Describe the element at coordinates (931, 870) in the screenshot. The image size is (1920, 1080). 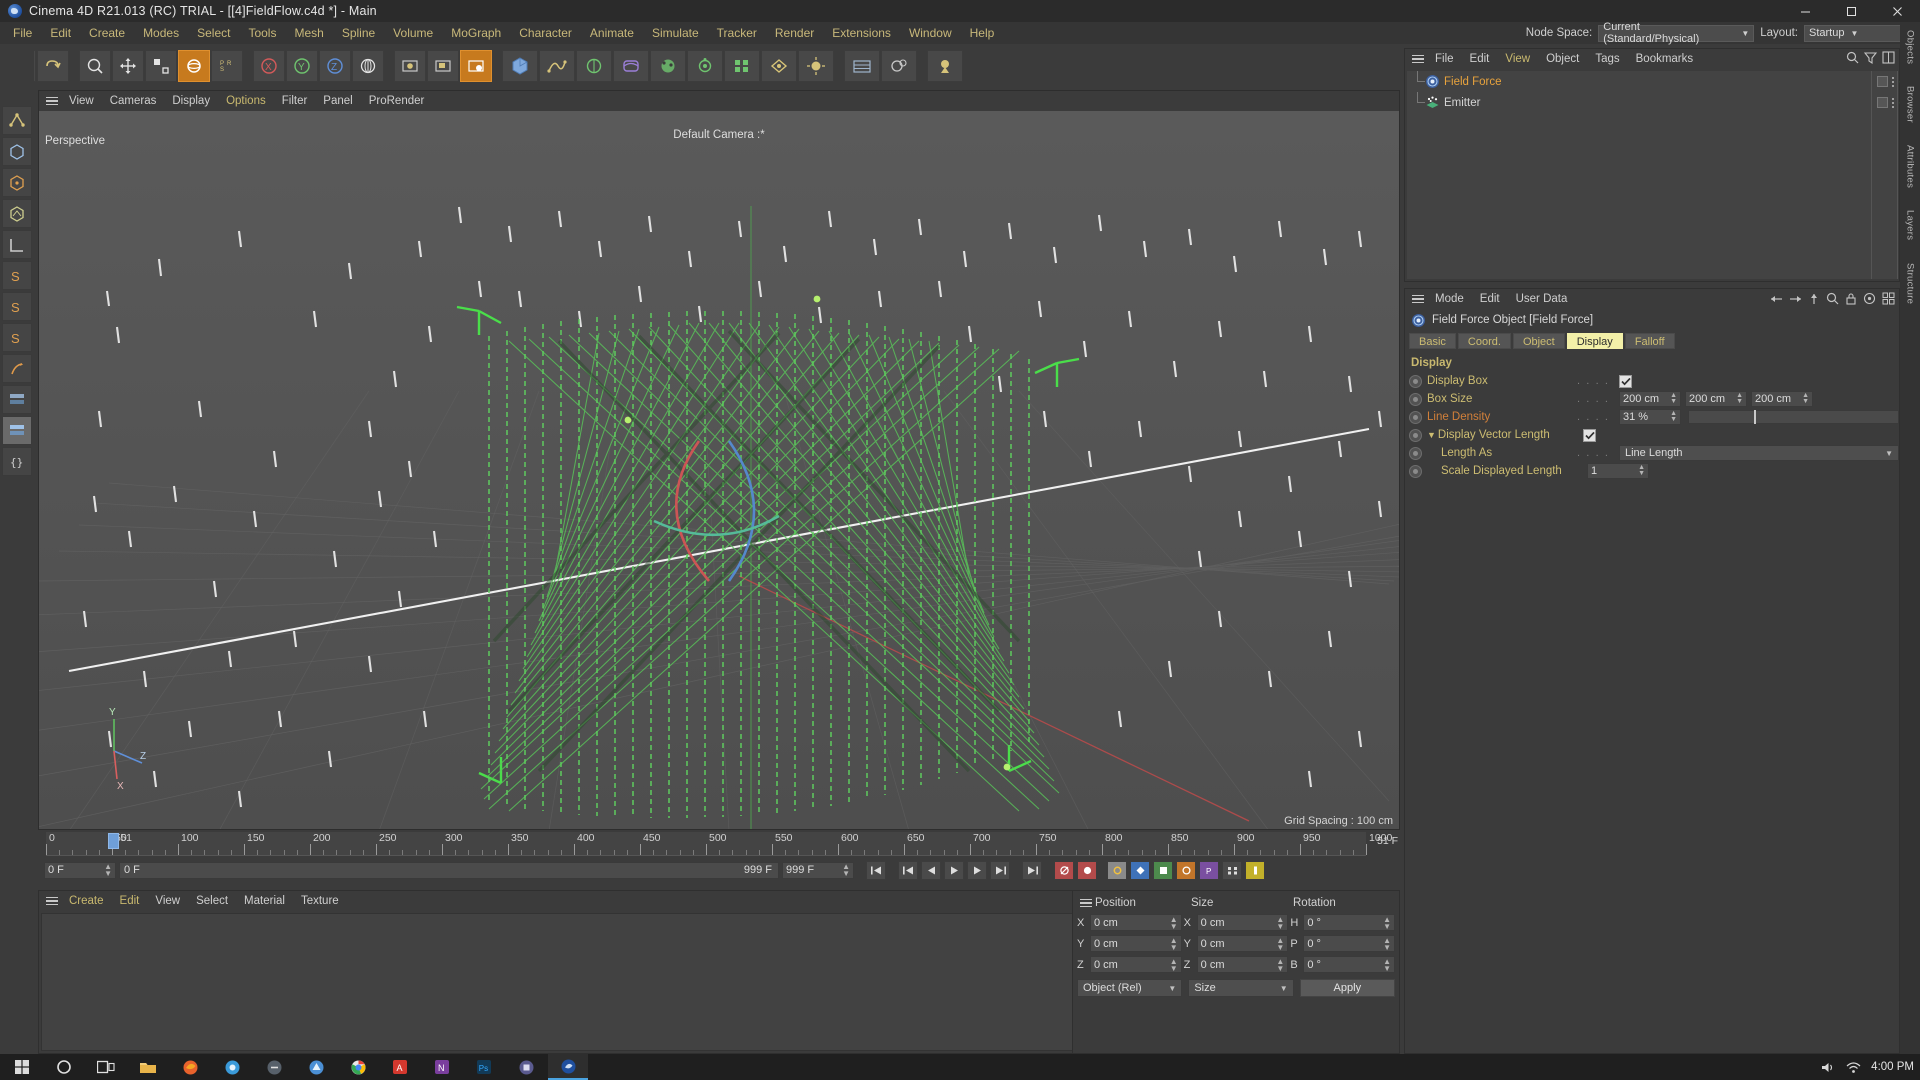
I see `step-back-button` at that location.